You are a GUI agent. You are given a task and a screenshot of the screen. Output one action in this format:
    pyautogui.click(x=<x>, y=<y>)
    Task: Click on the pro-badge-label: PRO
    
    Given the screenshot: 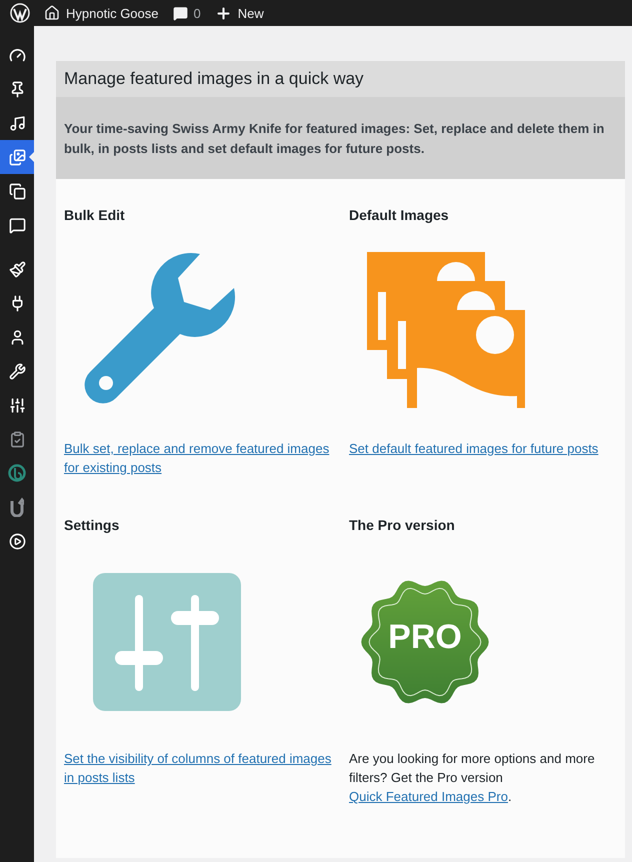 What is the action you would take?
    pyautogui.click(x=425, y=637)
    